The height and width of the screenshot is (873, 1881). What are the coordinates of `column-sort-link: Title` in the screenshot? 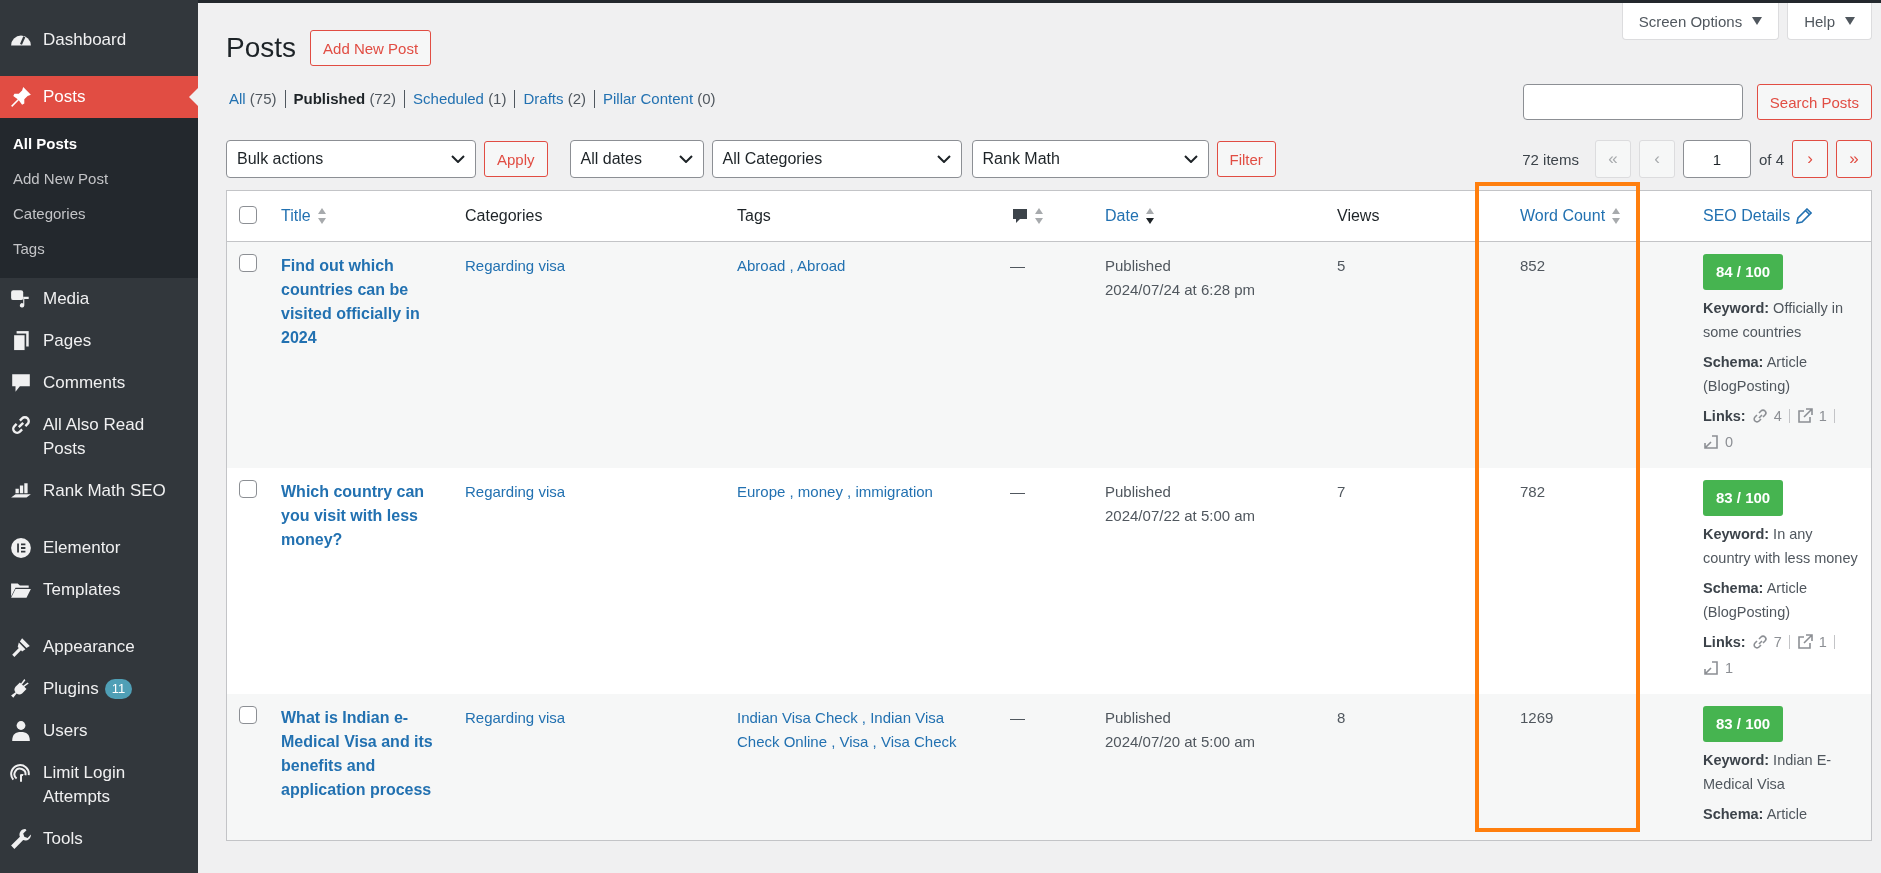 It's located at (296, 216).